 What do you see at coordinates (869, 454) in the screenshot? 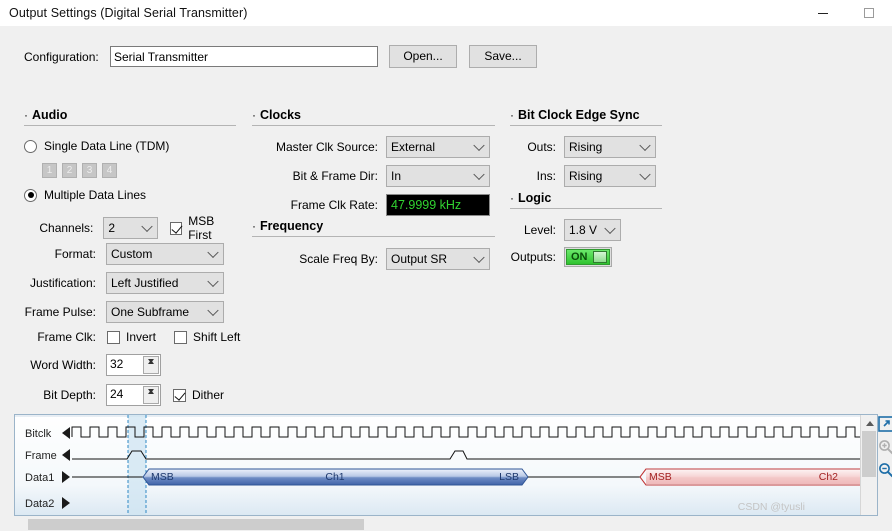
I see `scrollbar-thumb` at bounding box center [869, 454].